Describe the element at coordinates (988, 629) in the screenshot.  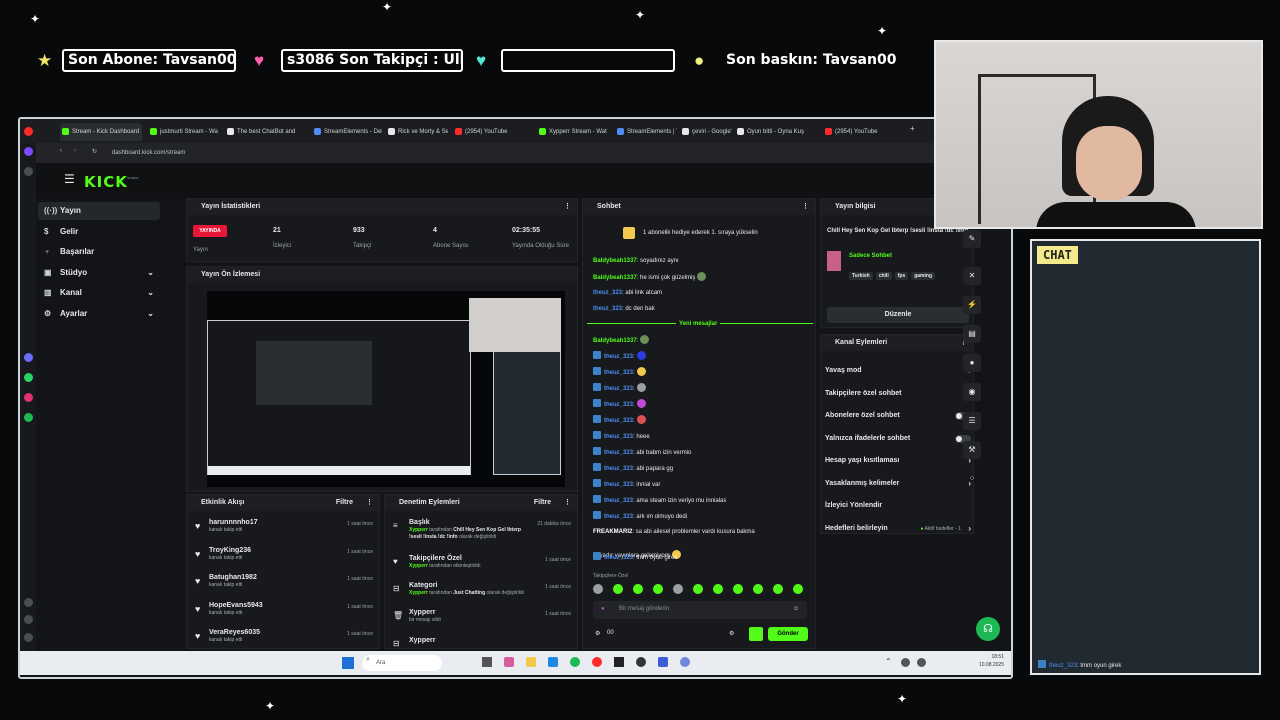
I see `support-icon: ☊` at that location.